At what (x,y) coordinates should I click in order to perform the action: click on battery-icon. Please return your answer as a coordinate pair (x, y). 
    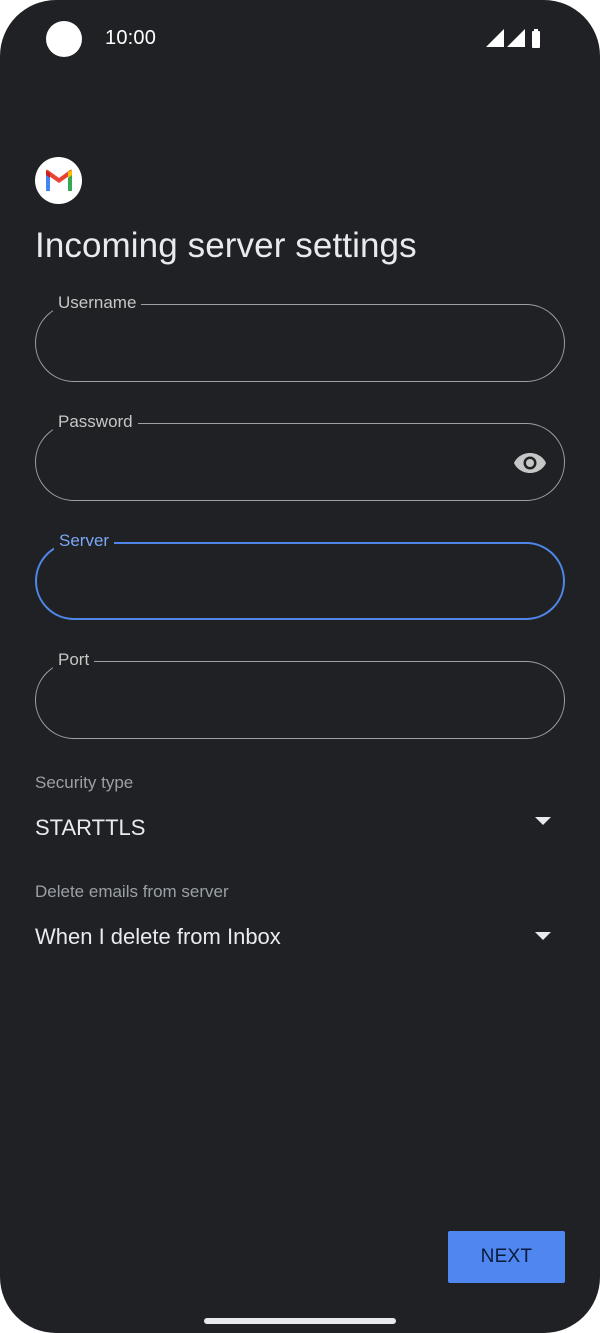
    Looking at the image, I should click on (536, 38).